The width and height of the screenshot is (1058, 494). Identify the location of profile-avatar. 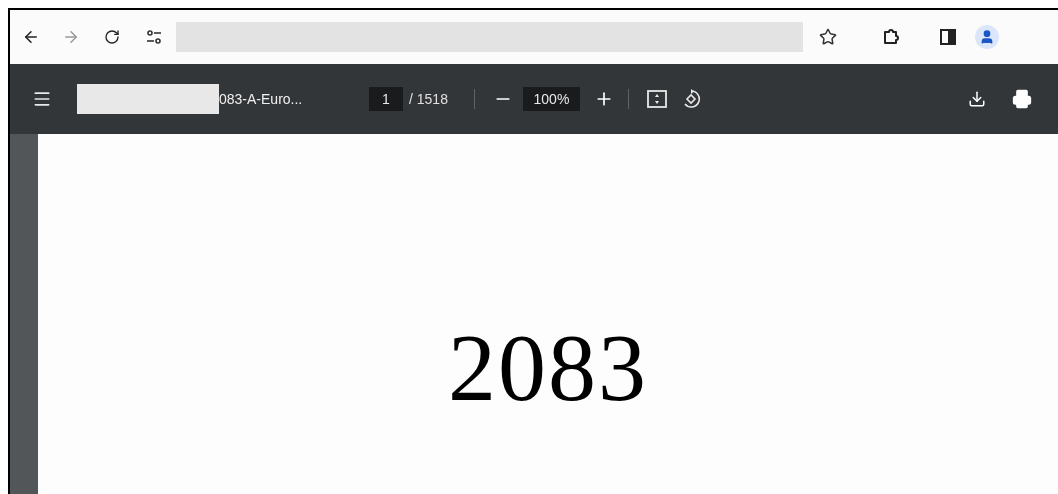
(987, 37).